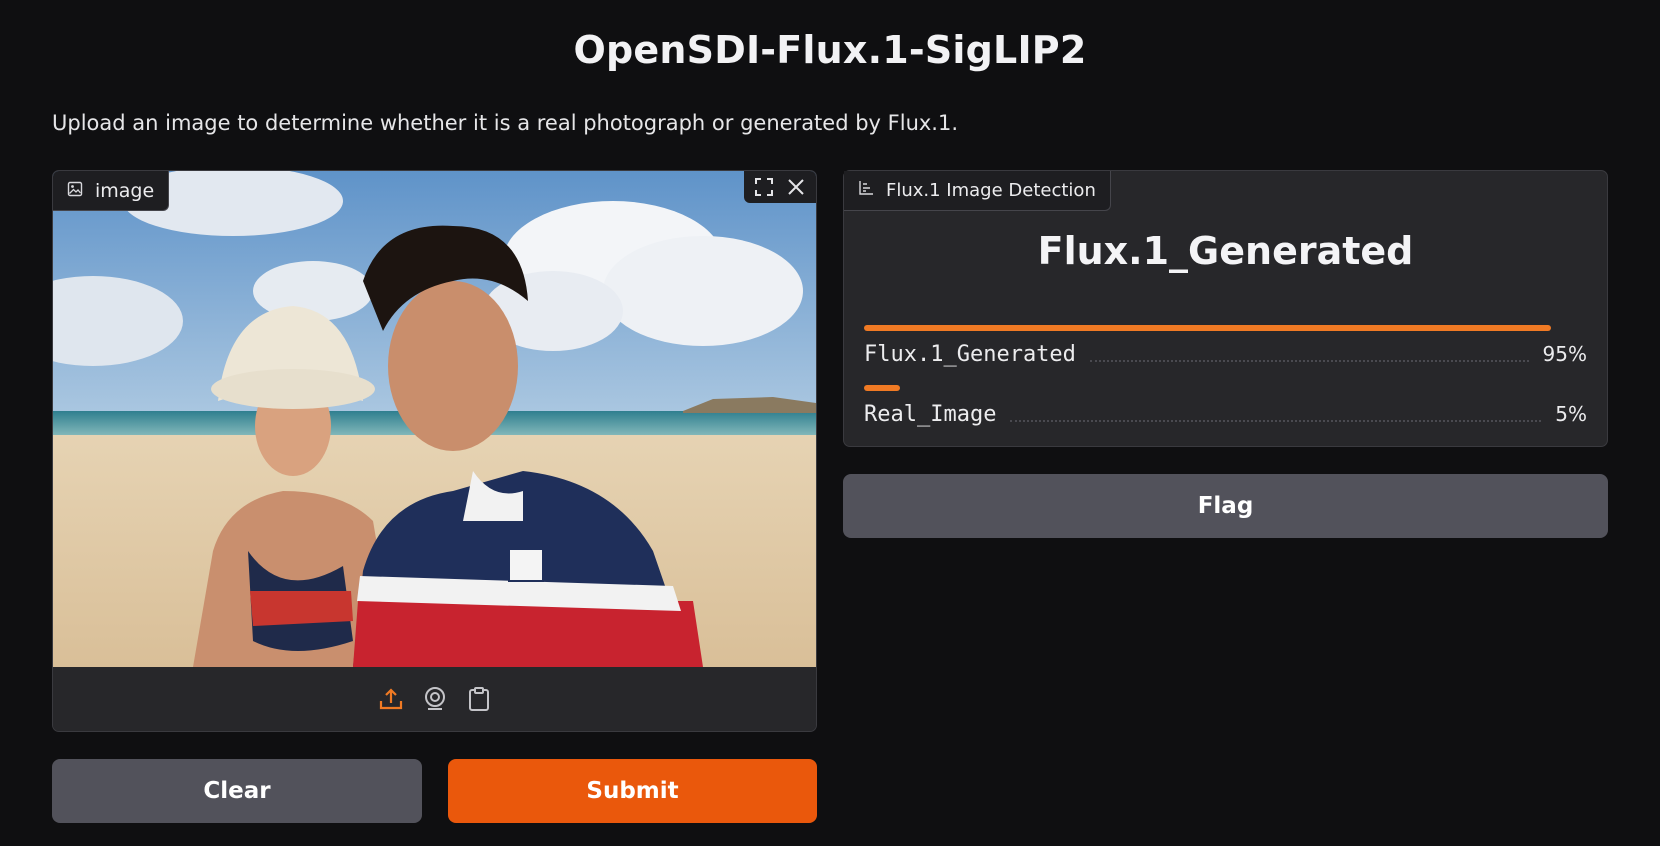  Describe the element at coordinates (391, 699) in the screenshot. I see `upload-icon` at that location.